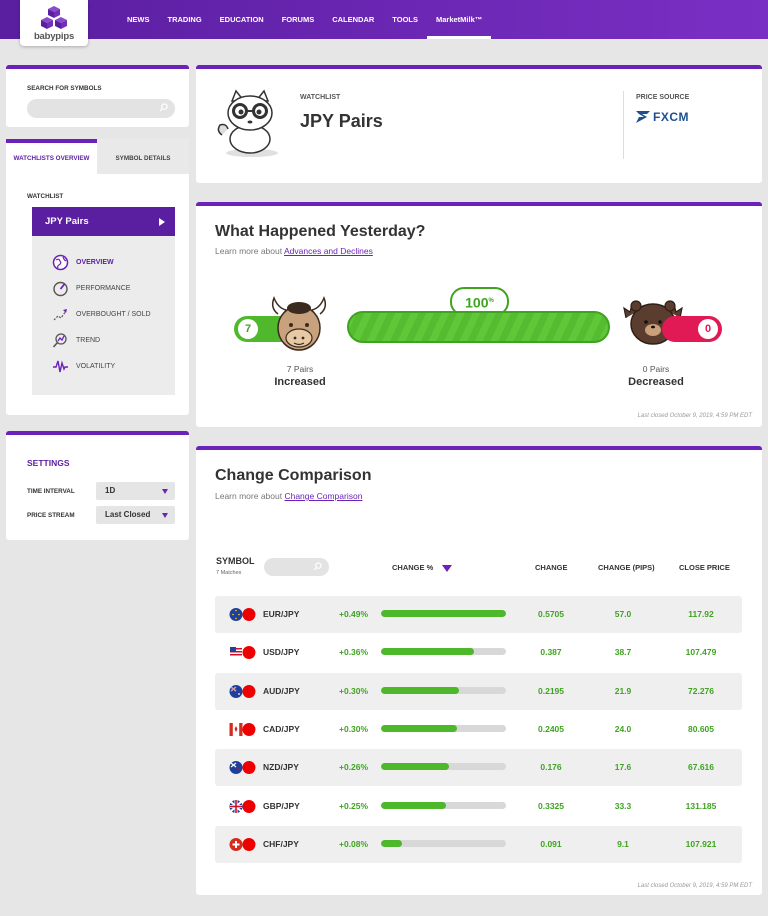 This screenshot has width=768, height=916. Describe the element at coordinates (242, 614) in the screenshot. I see `flag-eu-jp-icon` at that location.